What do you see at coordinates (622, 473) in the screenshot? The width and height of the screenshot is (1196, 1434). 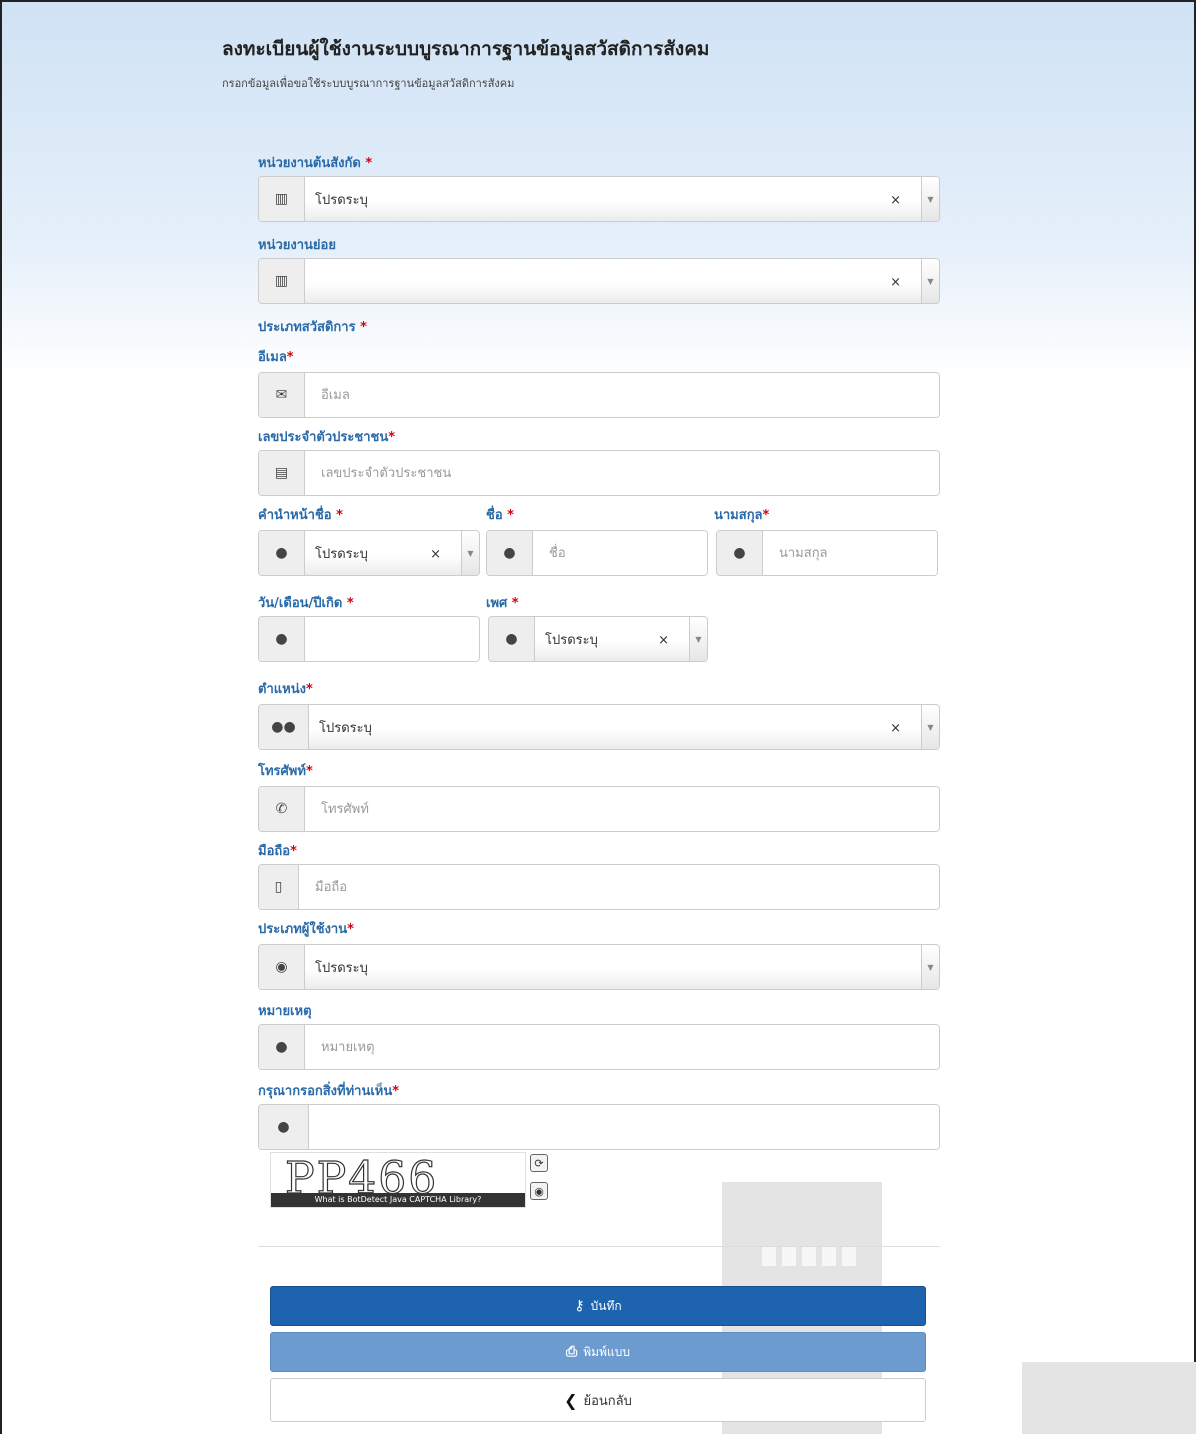 I see `citizen-id-field` at bounding box center [622, 473].